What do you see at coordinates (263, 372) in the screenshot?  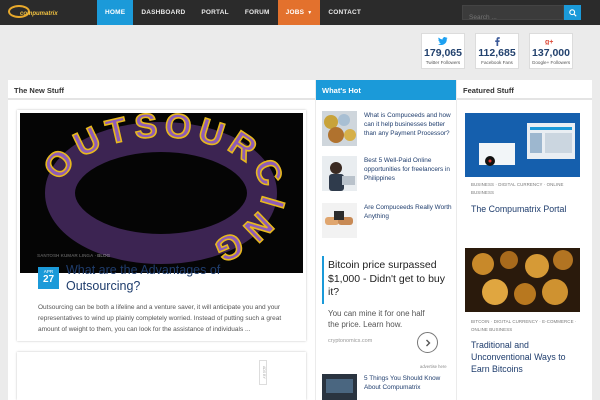 I see `ad-choices-badge: ADS BY` at bounding box center [263, 372].